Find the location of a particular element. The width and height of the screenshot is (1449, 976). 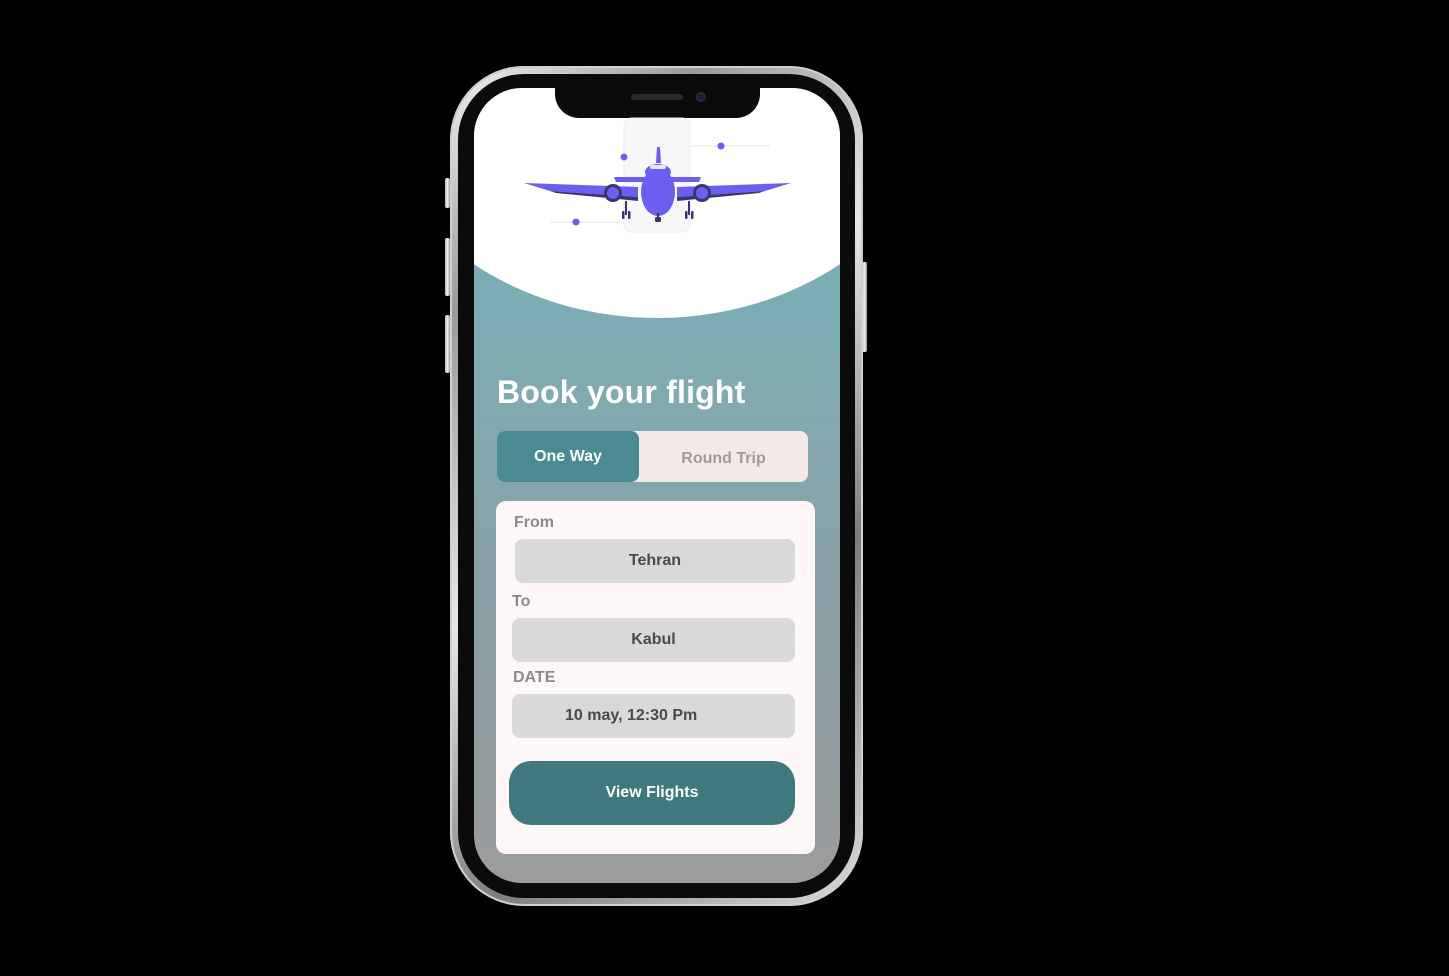

date-field: 10 may, 12:30 Pm is located at coordinates (653, 716).